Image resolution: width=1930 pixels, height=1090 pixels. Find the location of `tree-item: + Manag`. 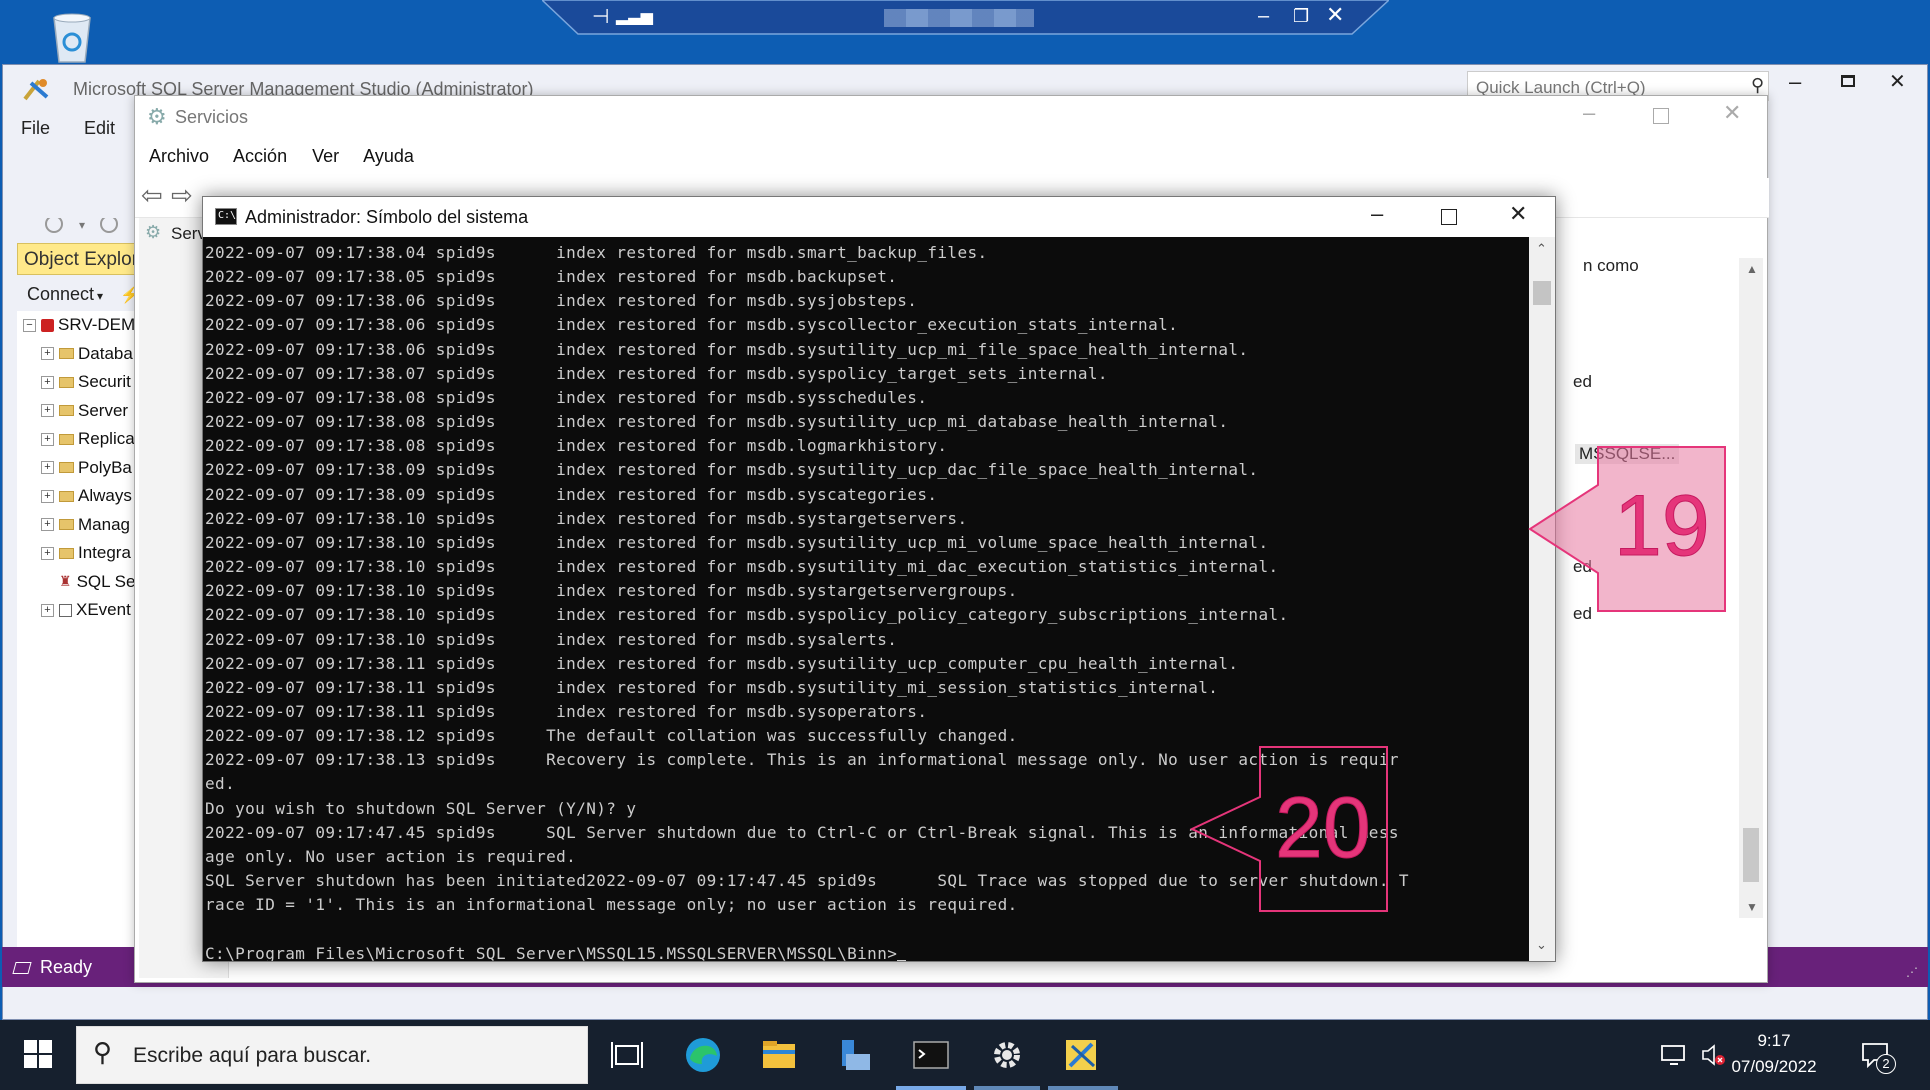

tree-item: + Manag is located at coordinates (78, 525).